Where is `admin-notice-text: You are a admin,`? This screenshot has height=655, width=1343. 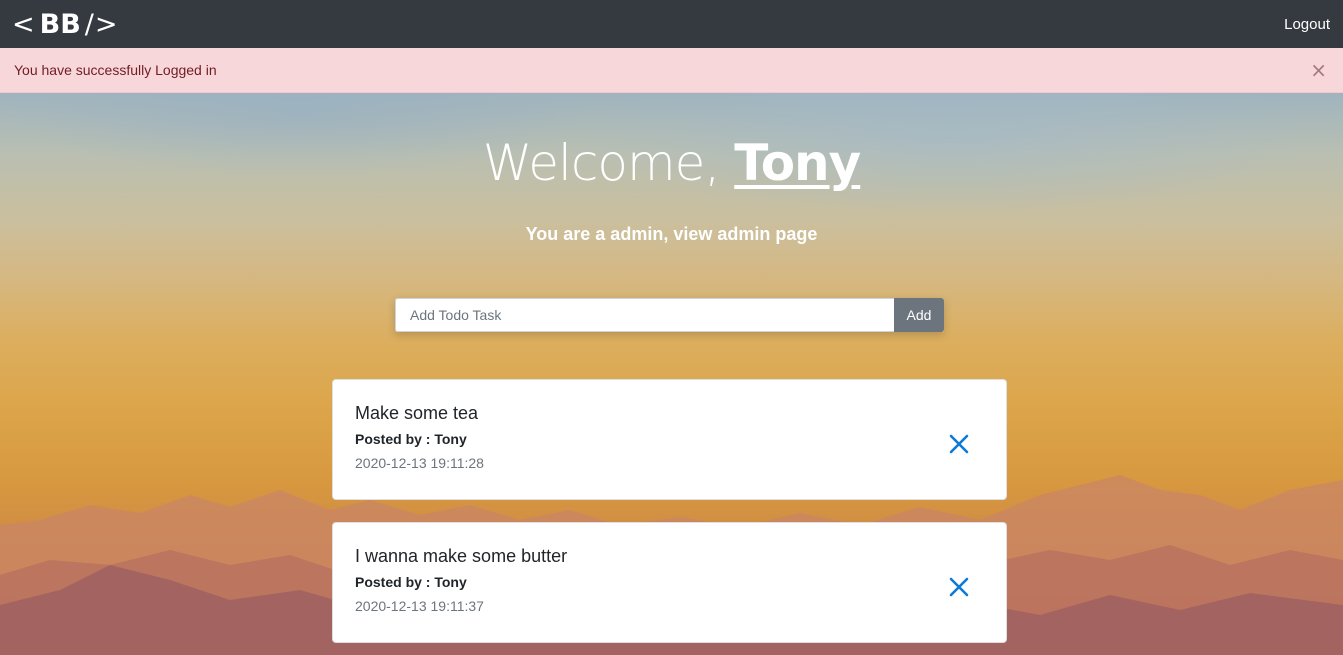 admin-notice-text: You are a admin, is located at coordinates (599, 234).